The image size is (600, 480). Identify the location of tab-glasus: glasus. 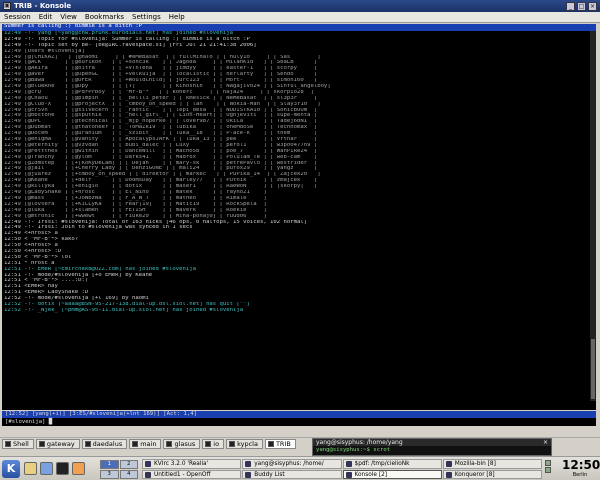
(182, 443).